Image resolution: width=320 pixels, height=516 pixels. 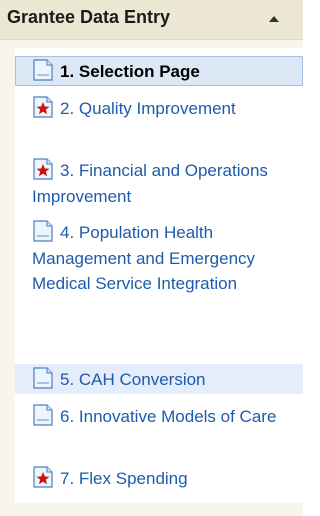 What do you see at coordinates (124, 478) in the screenshot?
I see `nav-item-label: 7. Flex Spending` at bounding box center [124, 478].